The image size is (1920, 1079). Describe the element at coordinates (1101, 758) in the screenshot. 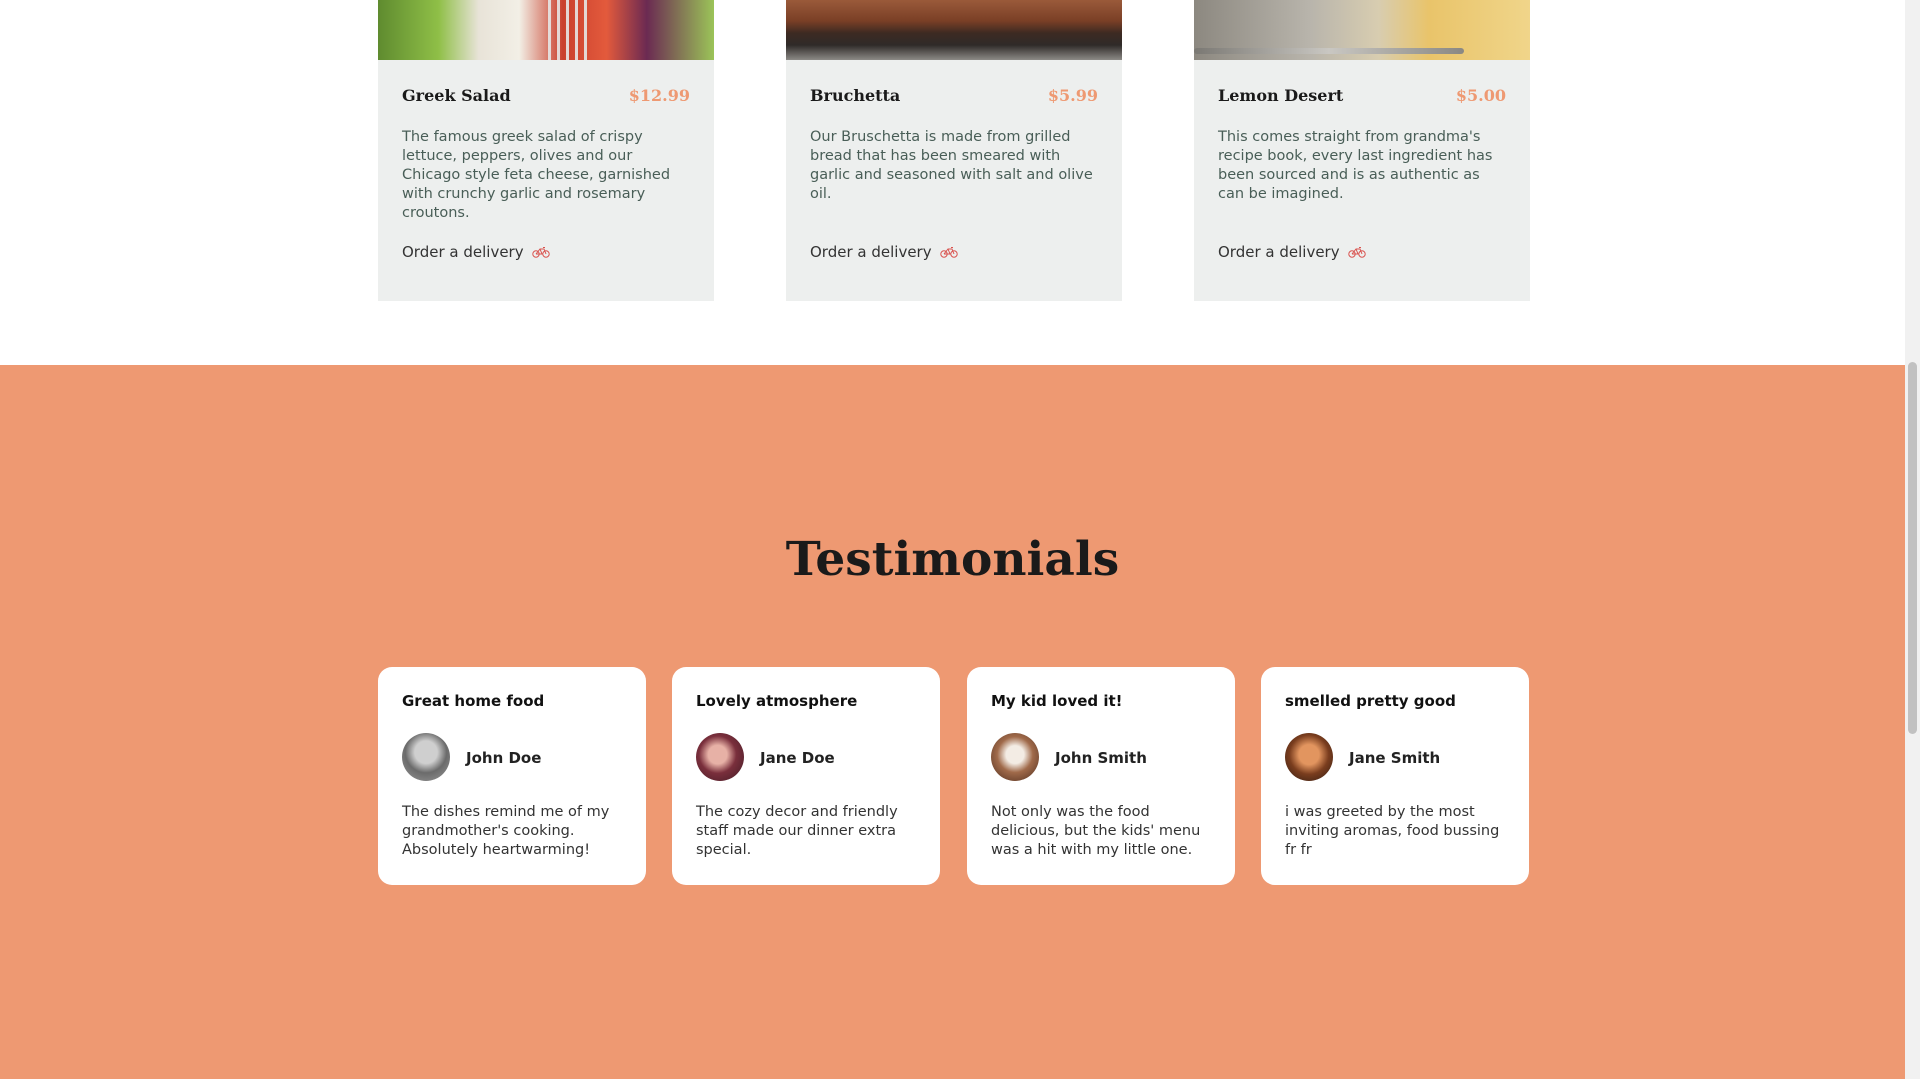

I see `reviewer-name: John Smith` at that location.